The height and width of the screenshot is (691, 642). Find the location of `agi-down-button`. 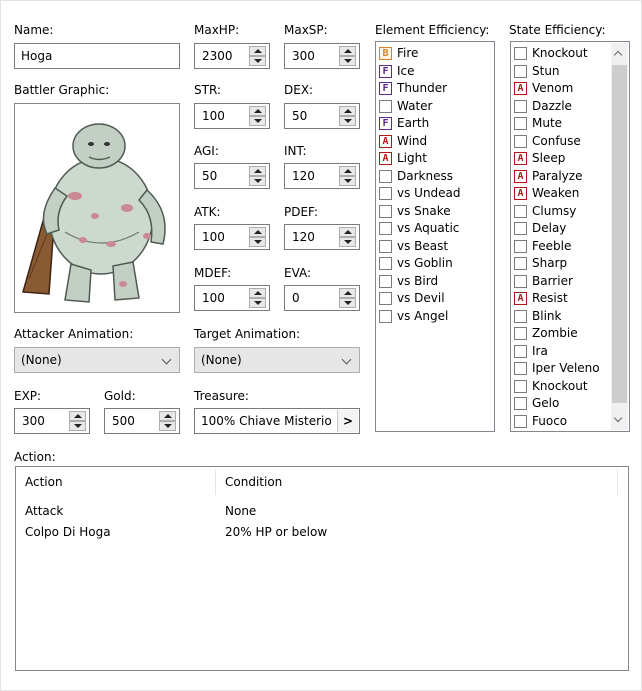

agi-down-button is located at coordinates (257, 181).